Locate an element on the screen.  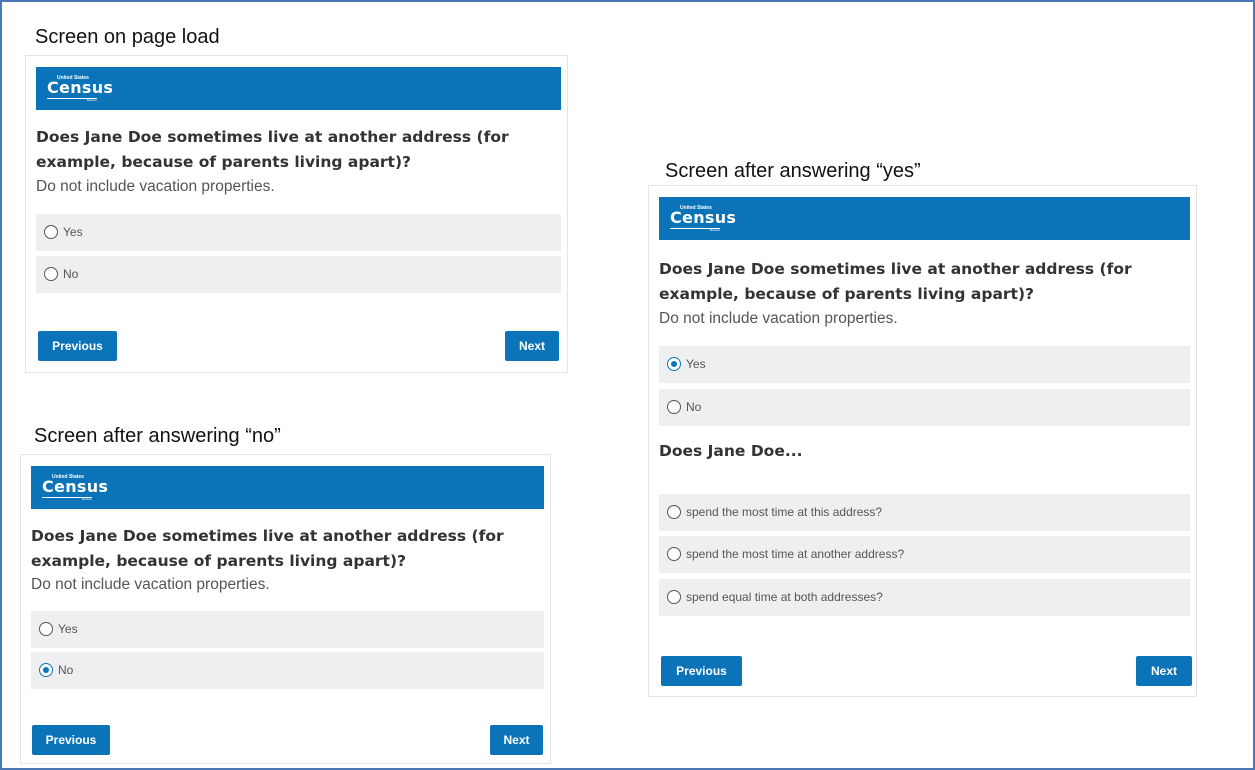
followup-option-label: spend the most time at another address? is located at coordinates (795, 554).